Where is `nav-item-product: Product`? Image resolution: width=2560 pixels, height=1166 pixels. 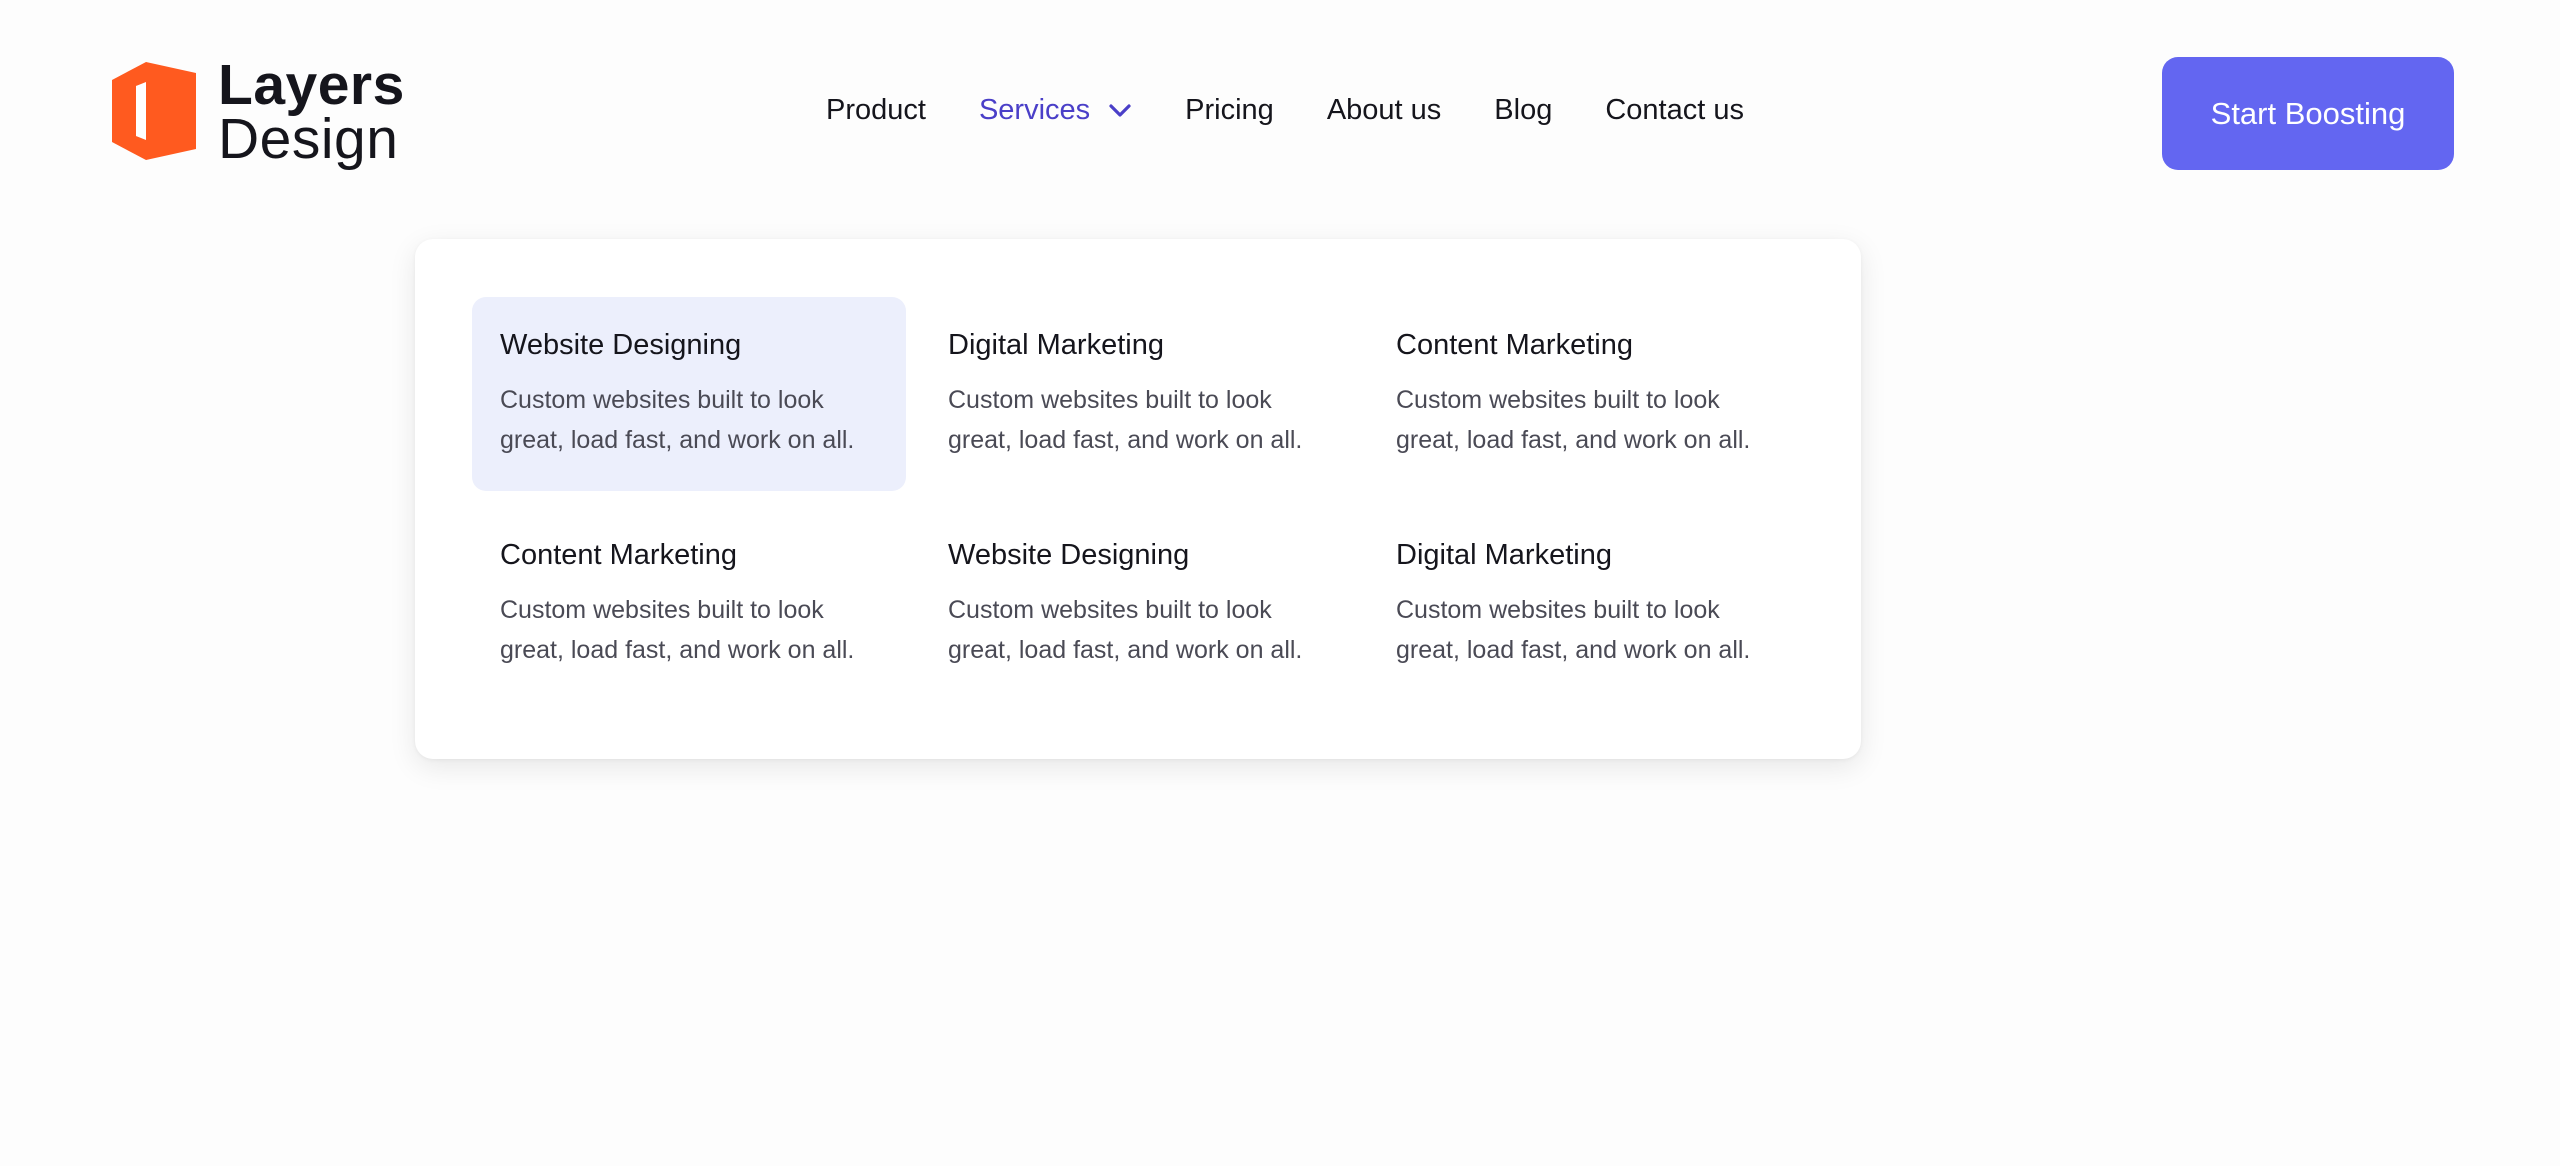 nav-item-product: Product is located at coordinates (876, 110).